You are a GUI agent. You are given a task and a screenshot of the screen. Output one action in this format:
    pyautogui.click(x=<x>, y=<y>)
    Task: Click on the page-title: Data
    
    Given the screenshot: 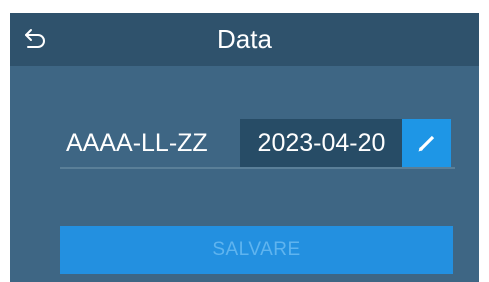 What is the action you would take?
    pyautogui.click(x=244, y=39)
    